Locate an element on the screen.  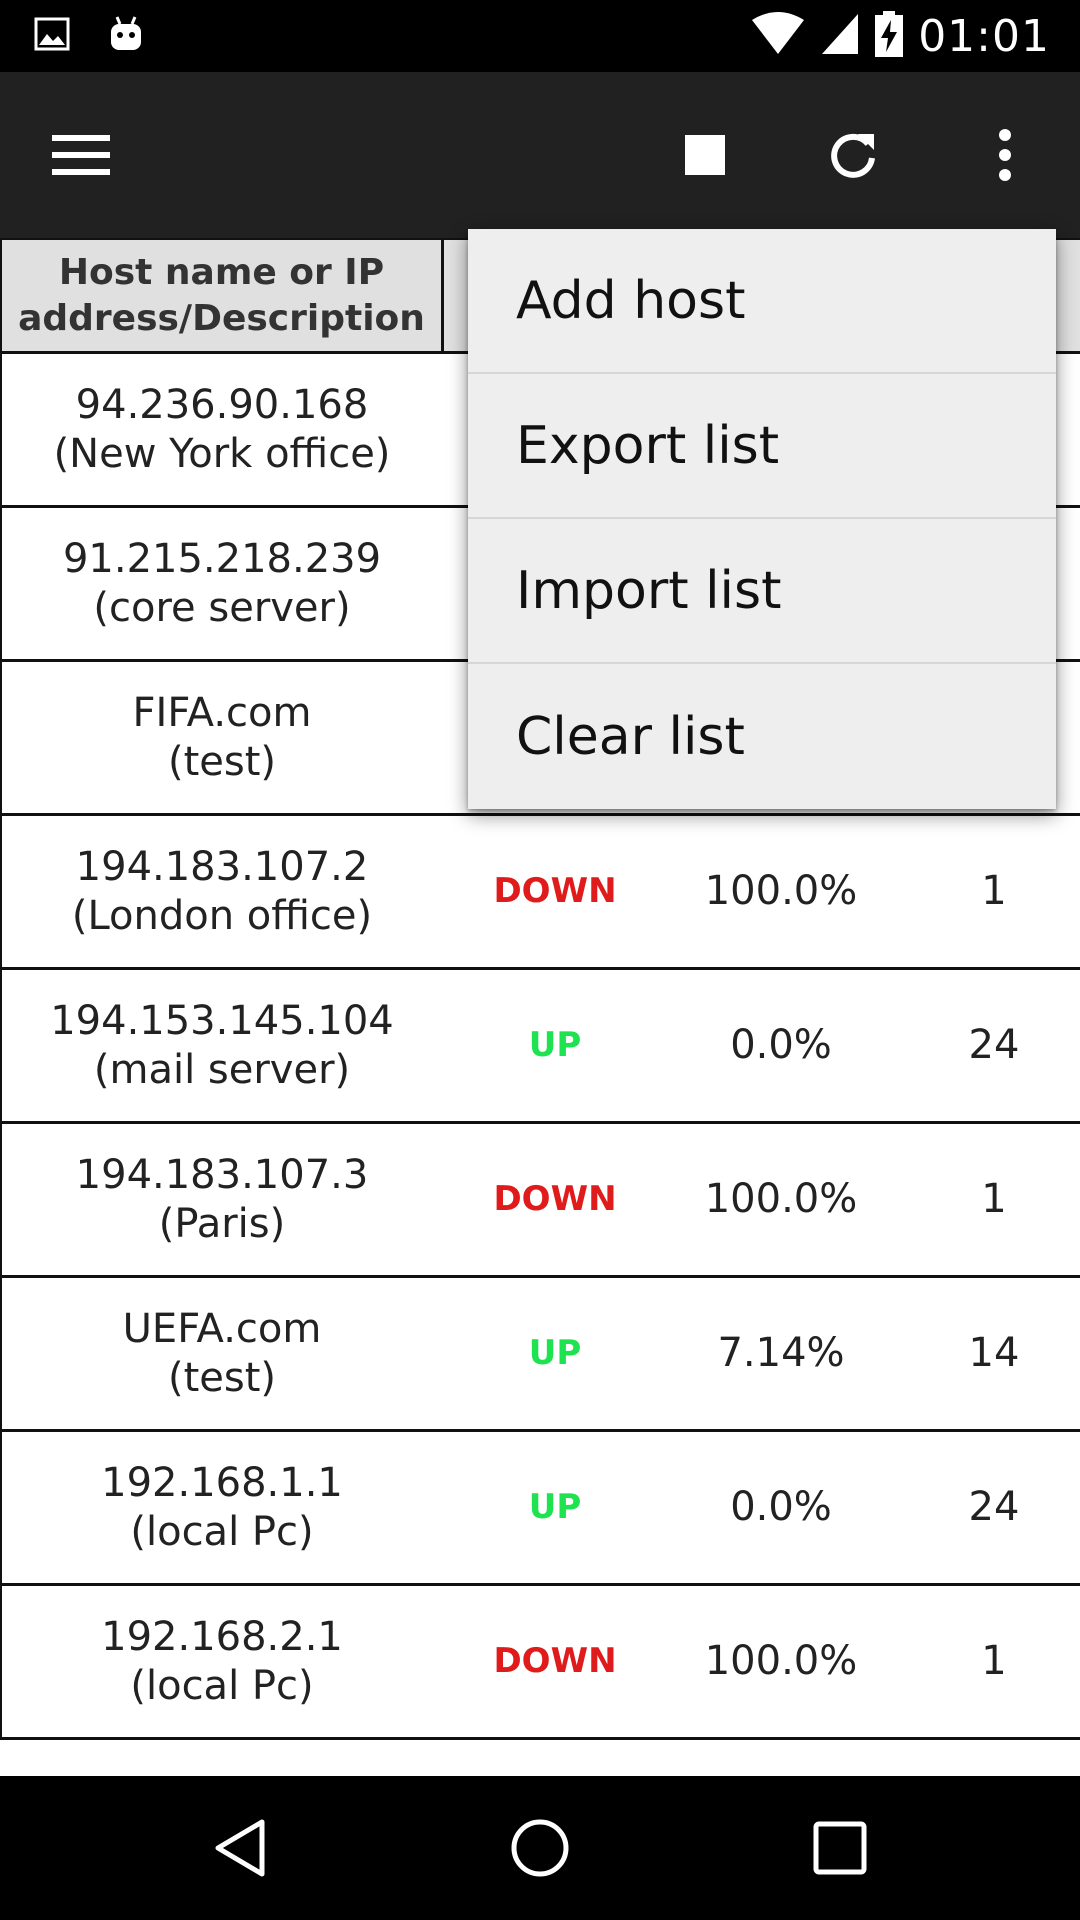
table-row: 192.168.1.1 (local Pc) UP 0.0% 24 is located at coordinates (540, 1509).